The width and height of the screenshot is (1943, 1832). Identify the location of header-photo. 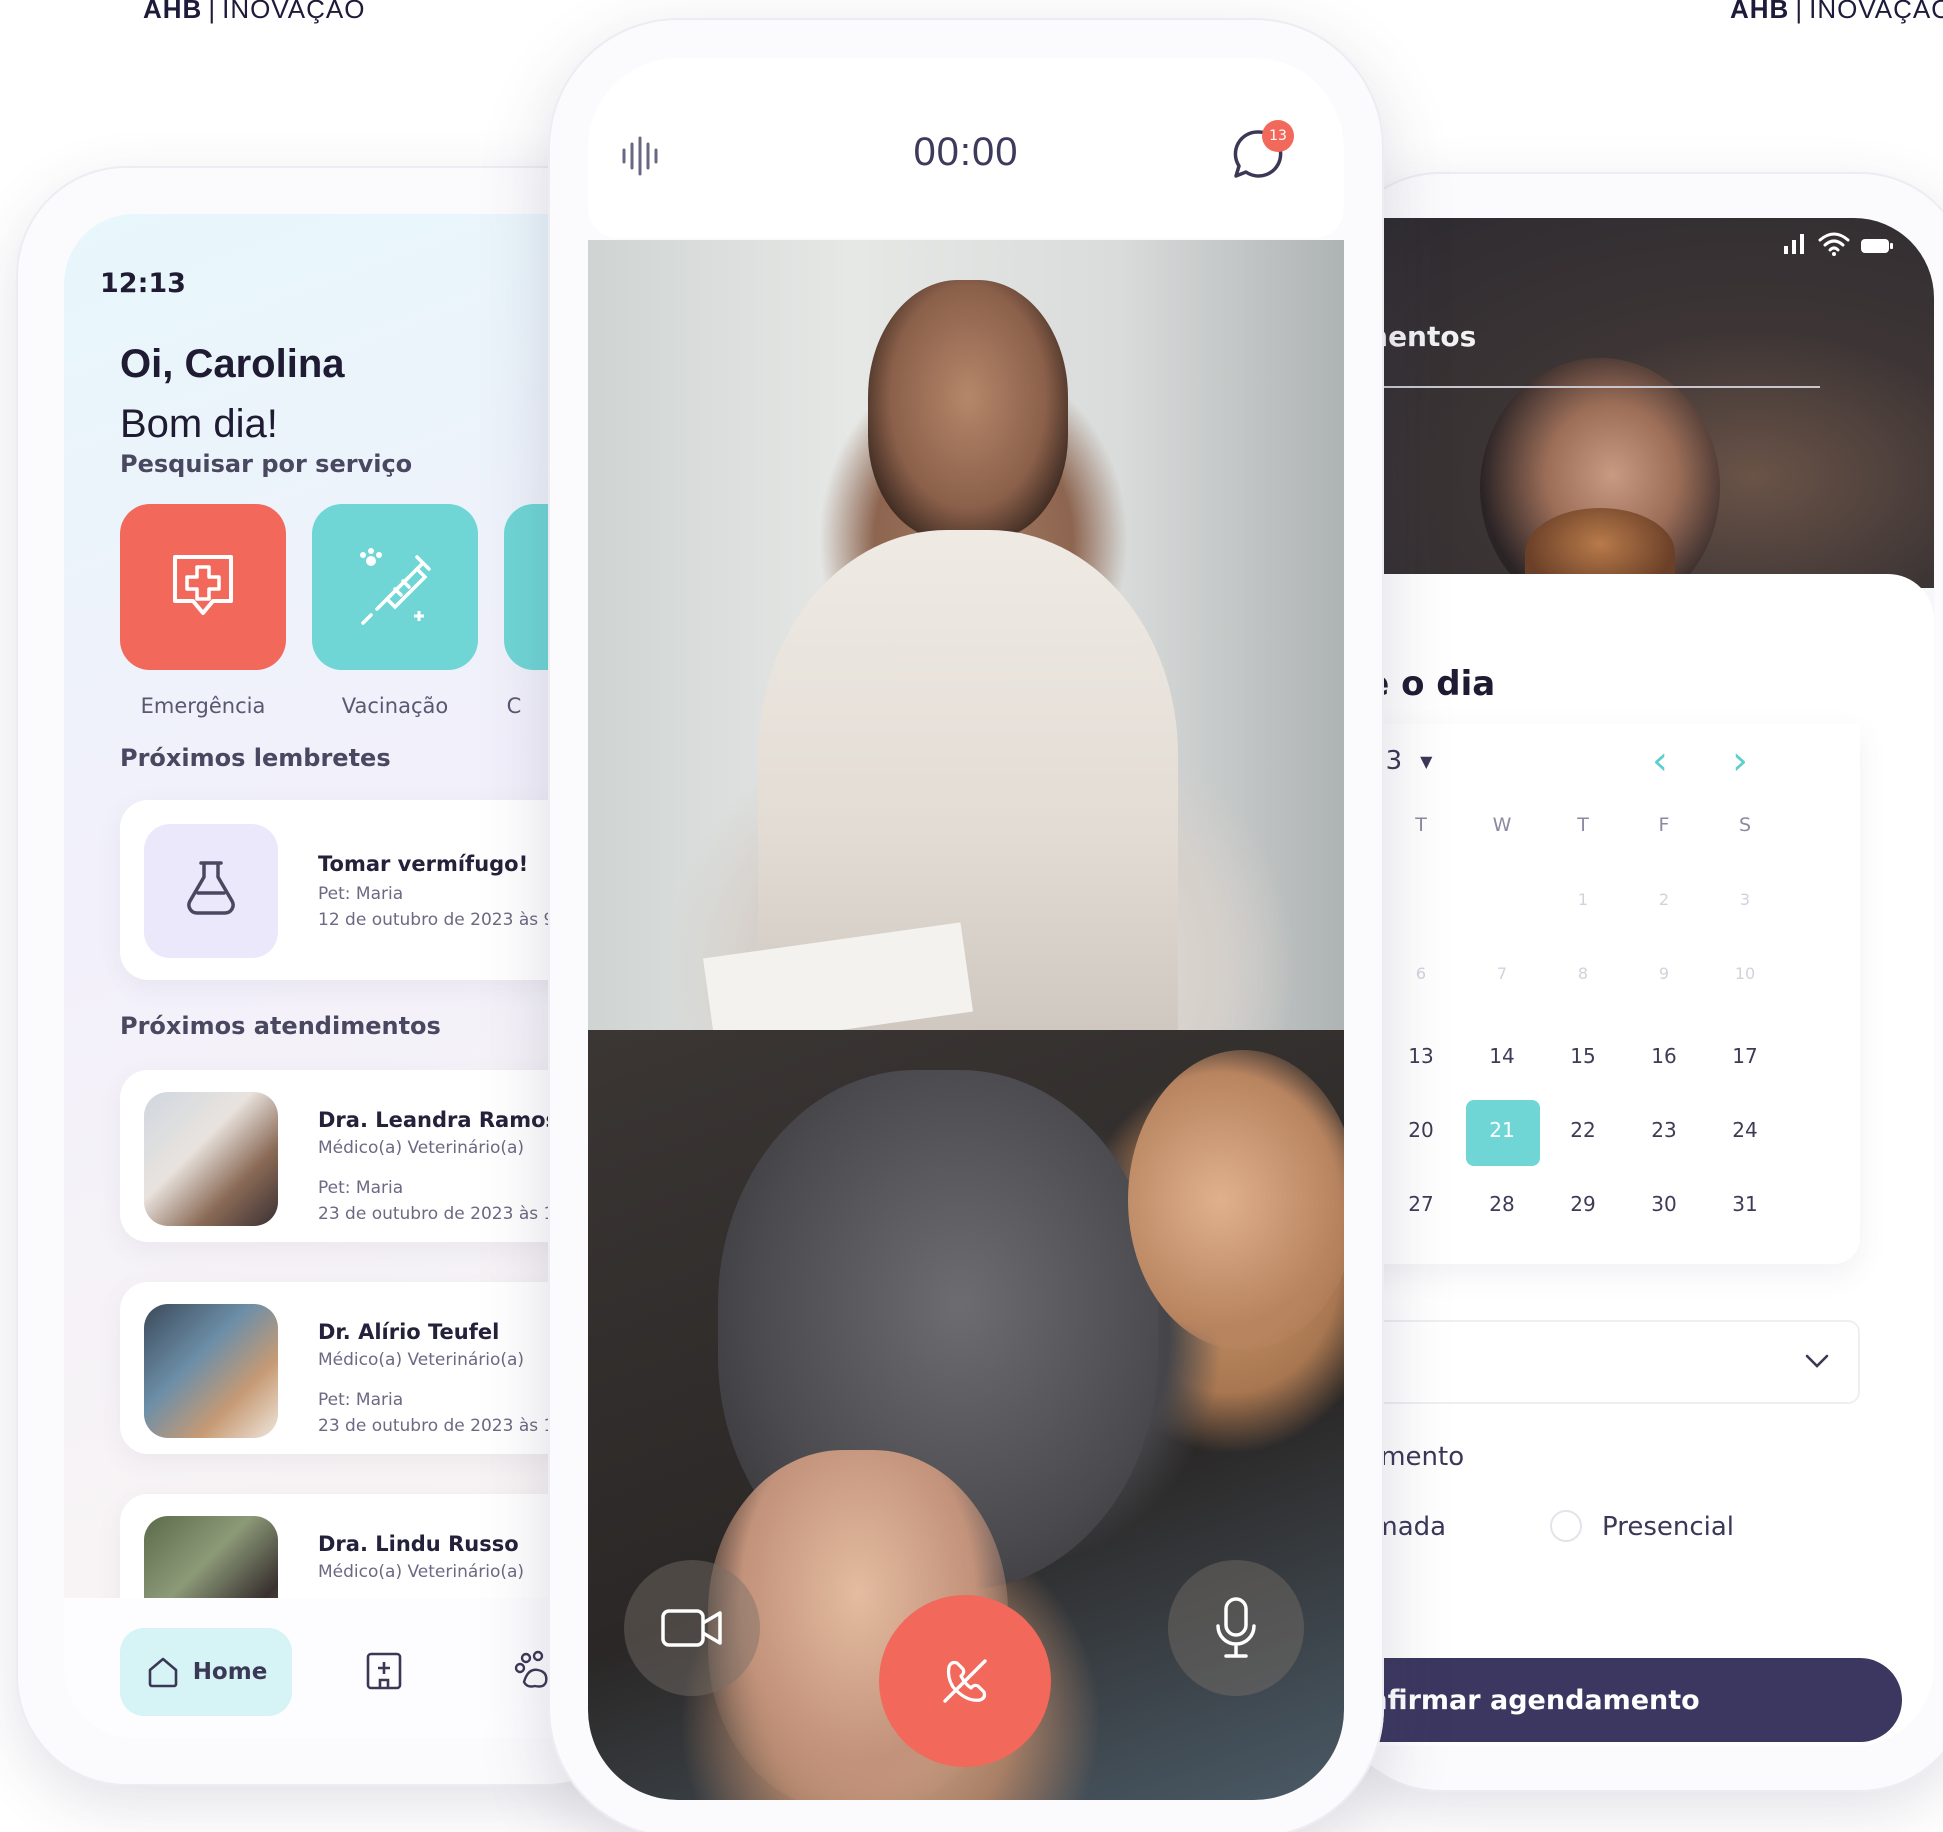
(1632, 418).